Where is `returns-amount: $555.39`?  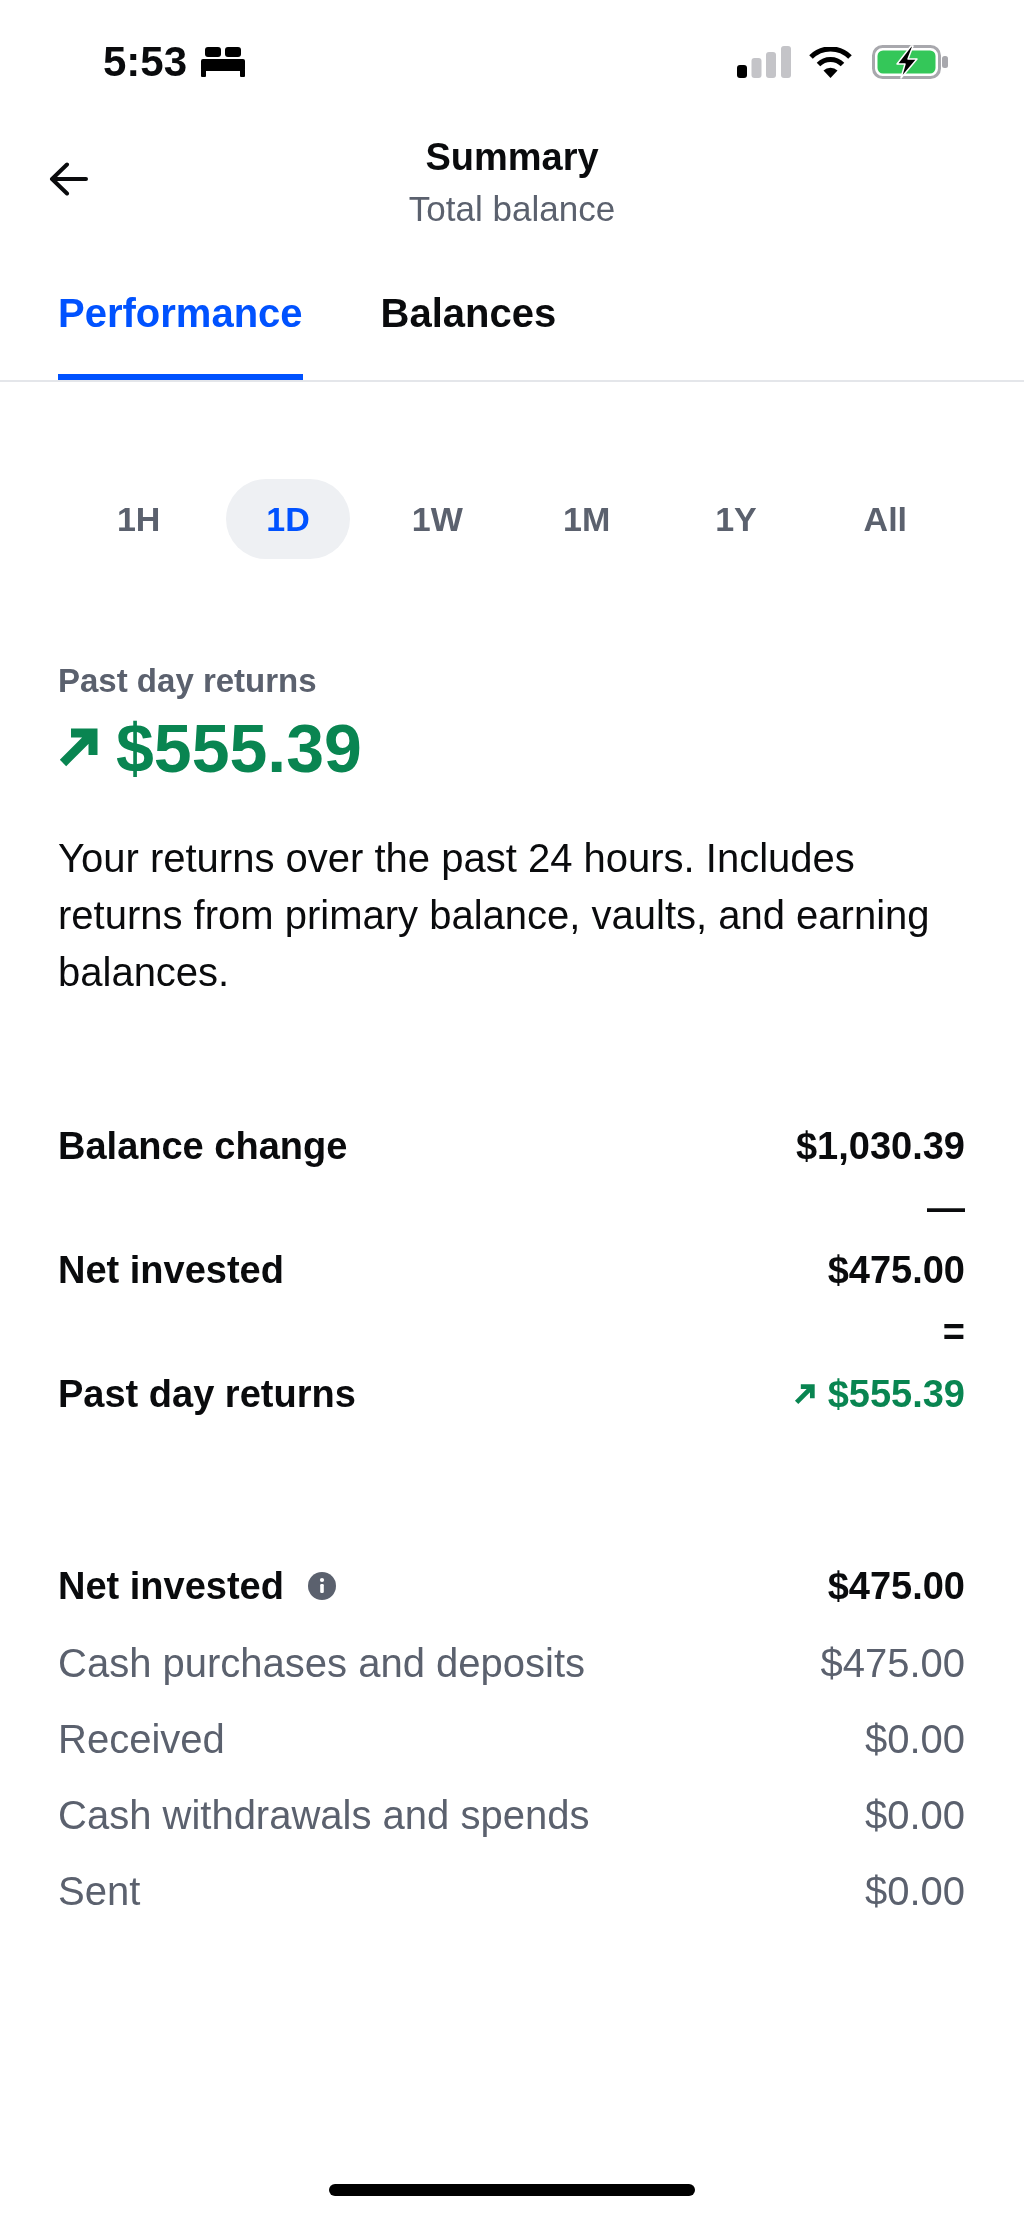 returns-amount: $555.39 is located at coordinates (239, 748).